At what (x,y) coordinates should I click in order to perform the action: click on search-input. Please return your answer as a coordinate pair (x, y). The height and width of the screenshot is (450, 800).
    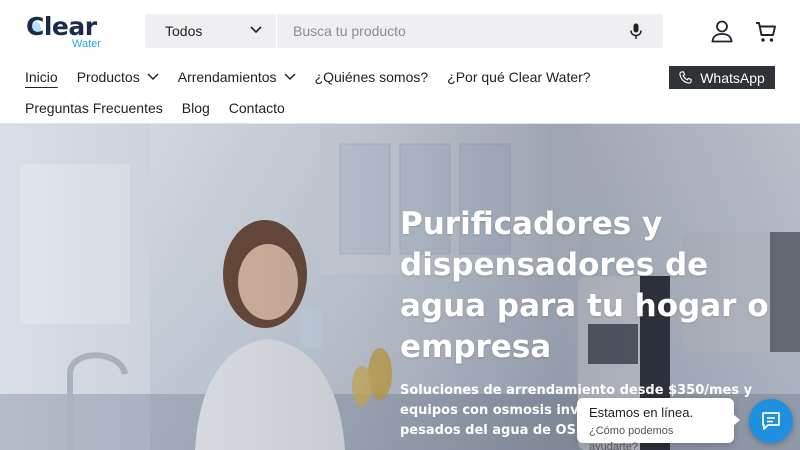
    Looking at the image, I should click on (449, 31).